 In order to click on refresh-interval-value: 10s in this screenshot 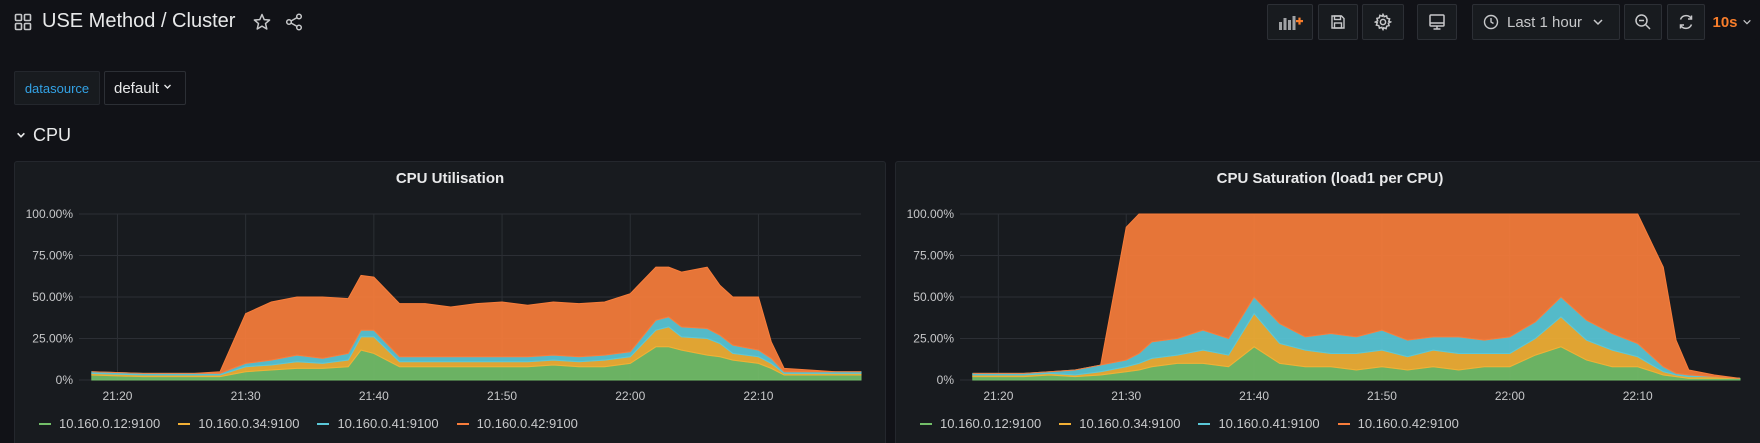, I will do `click(1725, 22)`.